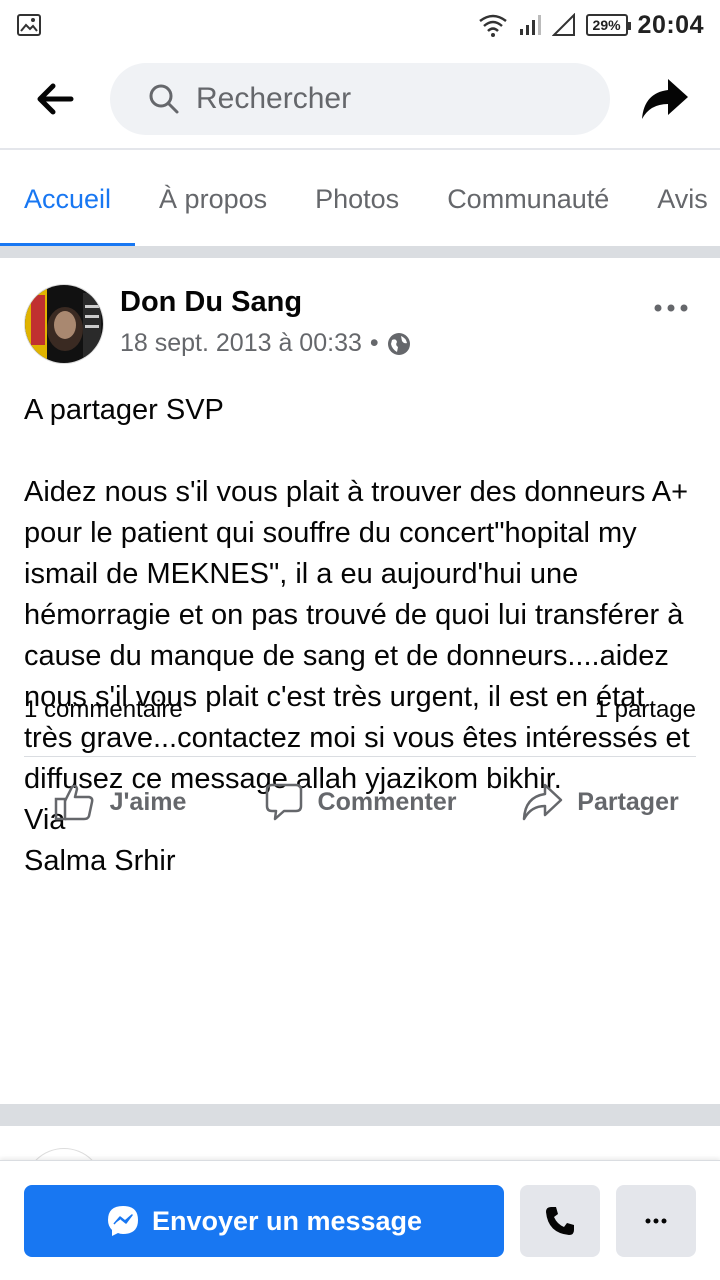 This screenshot has height=1280, width=720. I want to click on status-bar: 29% 20:04, so click(360, 25).